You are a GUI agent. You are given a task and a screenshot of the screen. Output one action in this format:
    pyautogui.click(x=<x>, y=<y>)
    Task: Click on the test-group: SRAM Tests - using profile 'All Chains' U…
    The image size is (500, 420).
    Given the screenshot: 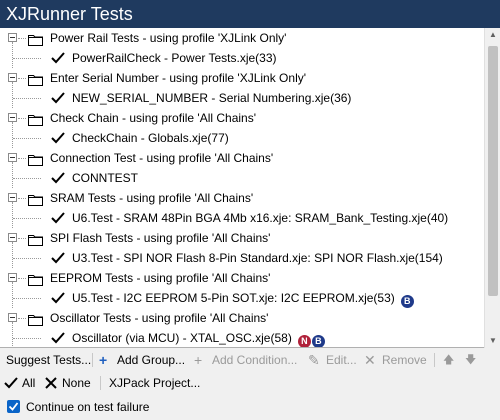 What is the action you would take?
    pyautogui.click(x=250, y=208)
    